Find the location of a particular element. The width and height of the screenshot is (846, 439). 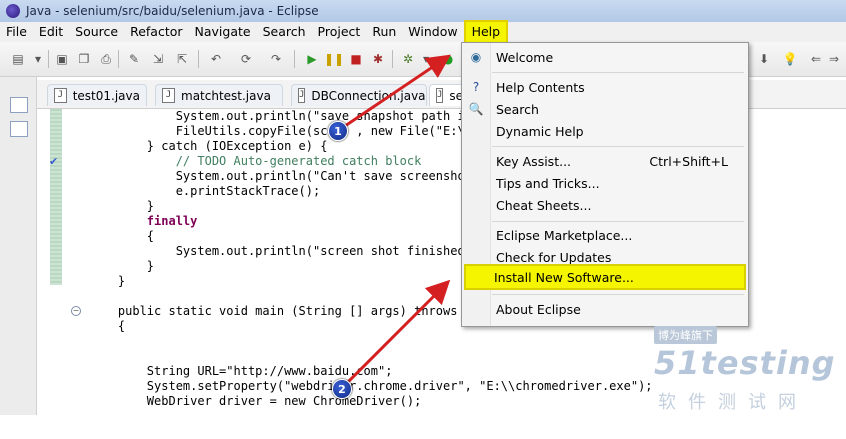

save-all-icon: ❐ is located at coordinates (84, 59).